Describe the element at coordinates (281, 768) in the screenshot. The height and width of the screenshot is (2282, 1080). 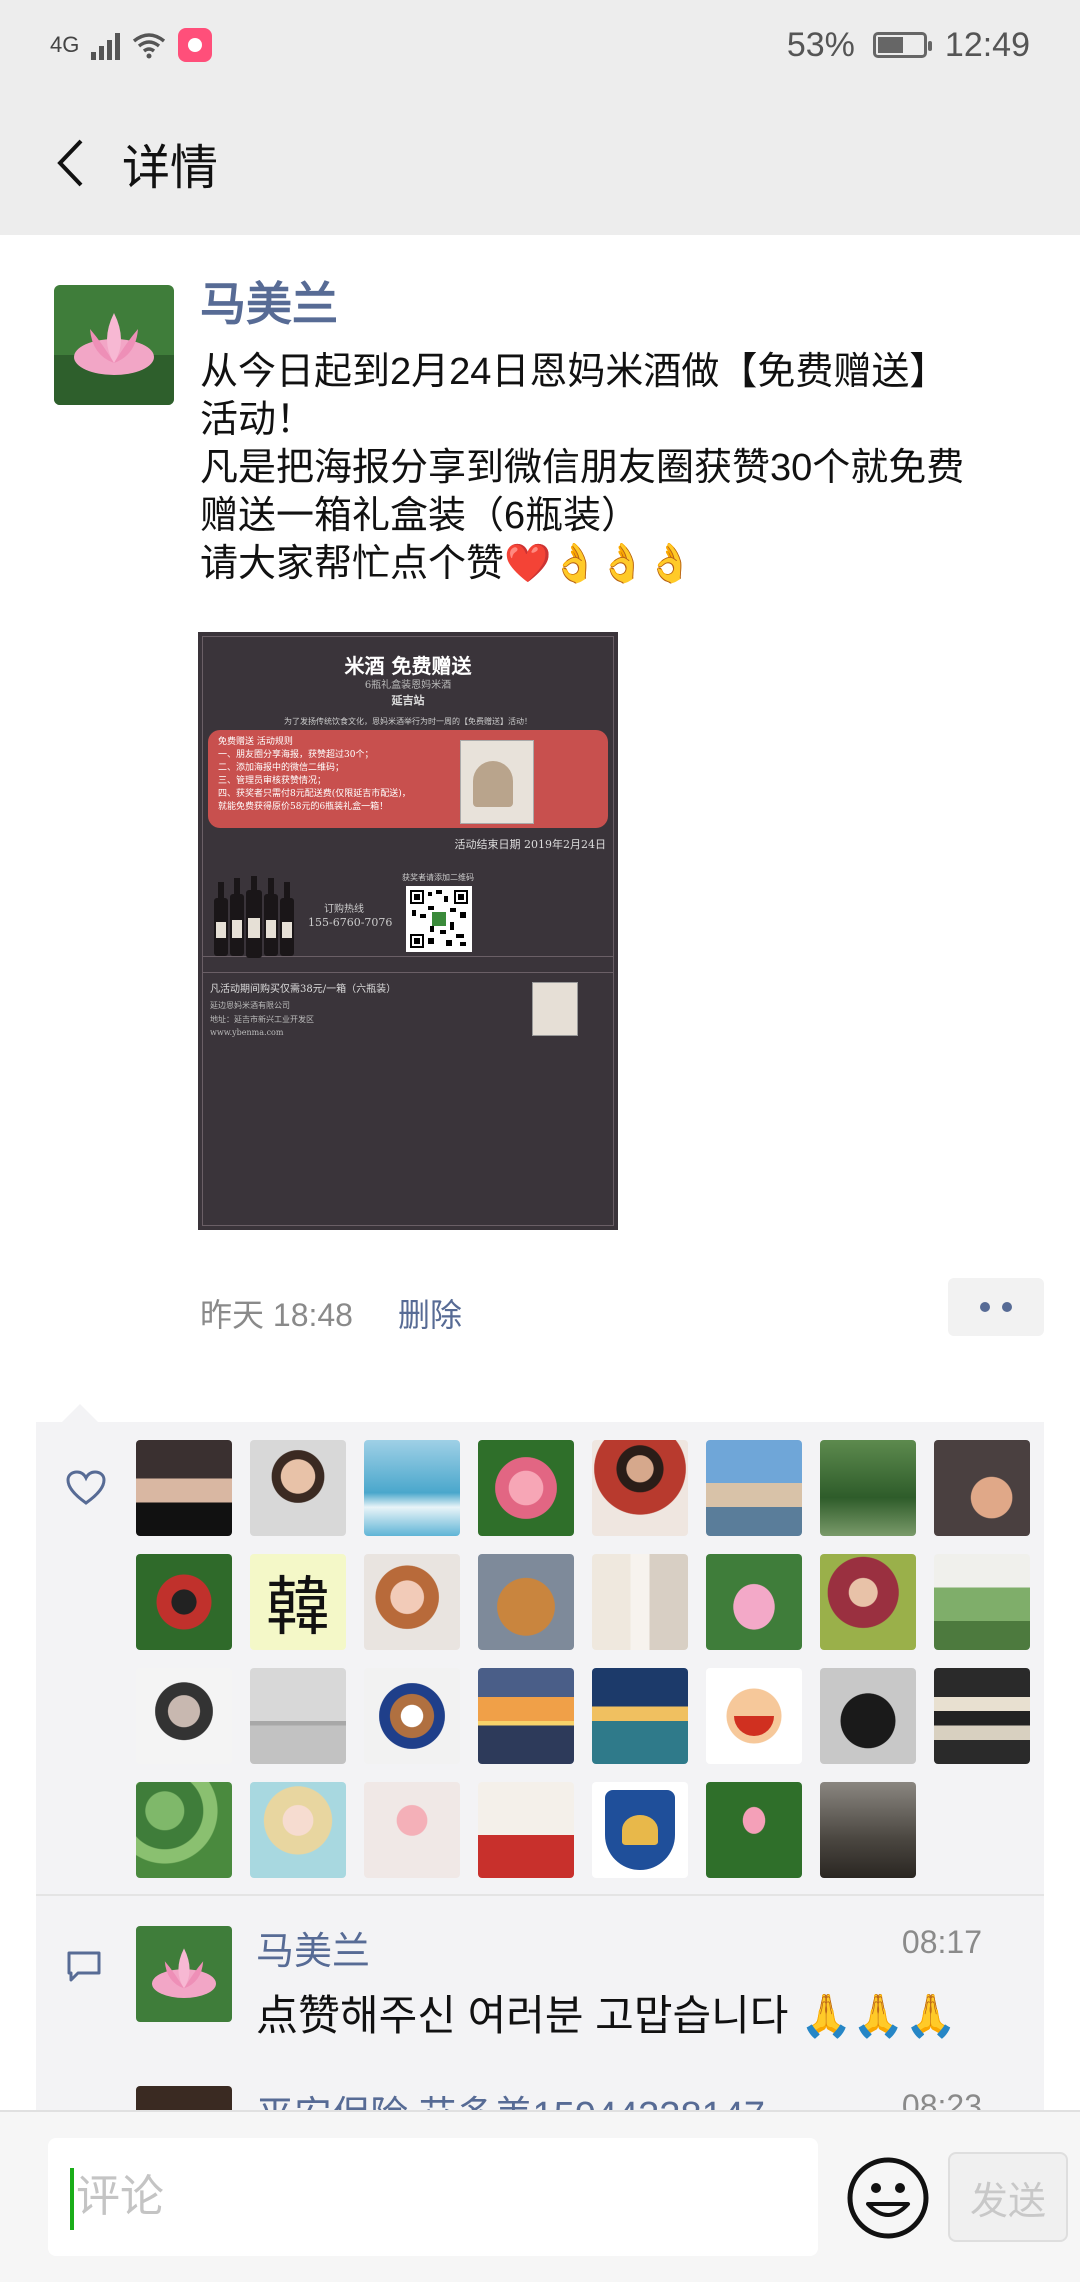
I see `poster-rule: 二、添加海报中的微信二维码；` at that location.